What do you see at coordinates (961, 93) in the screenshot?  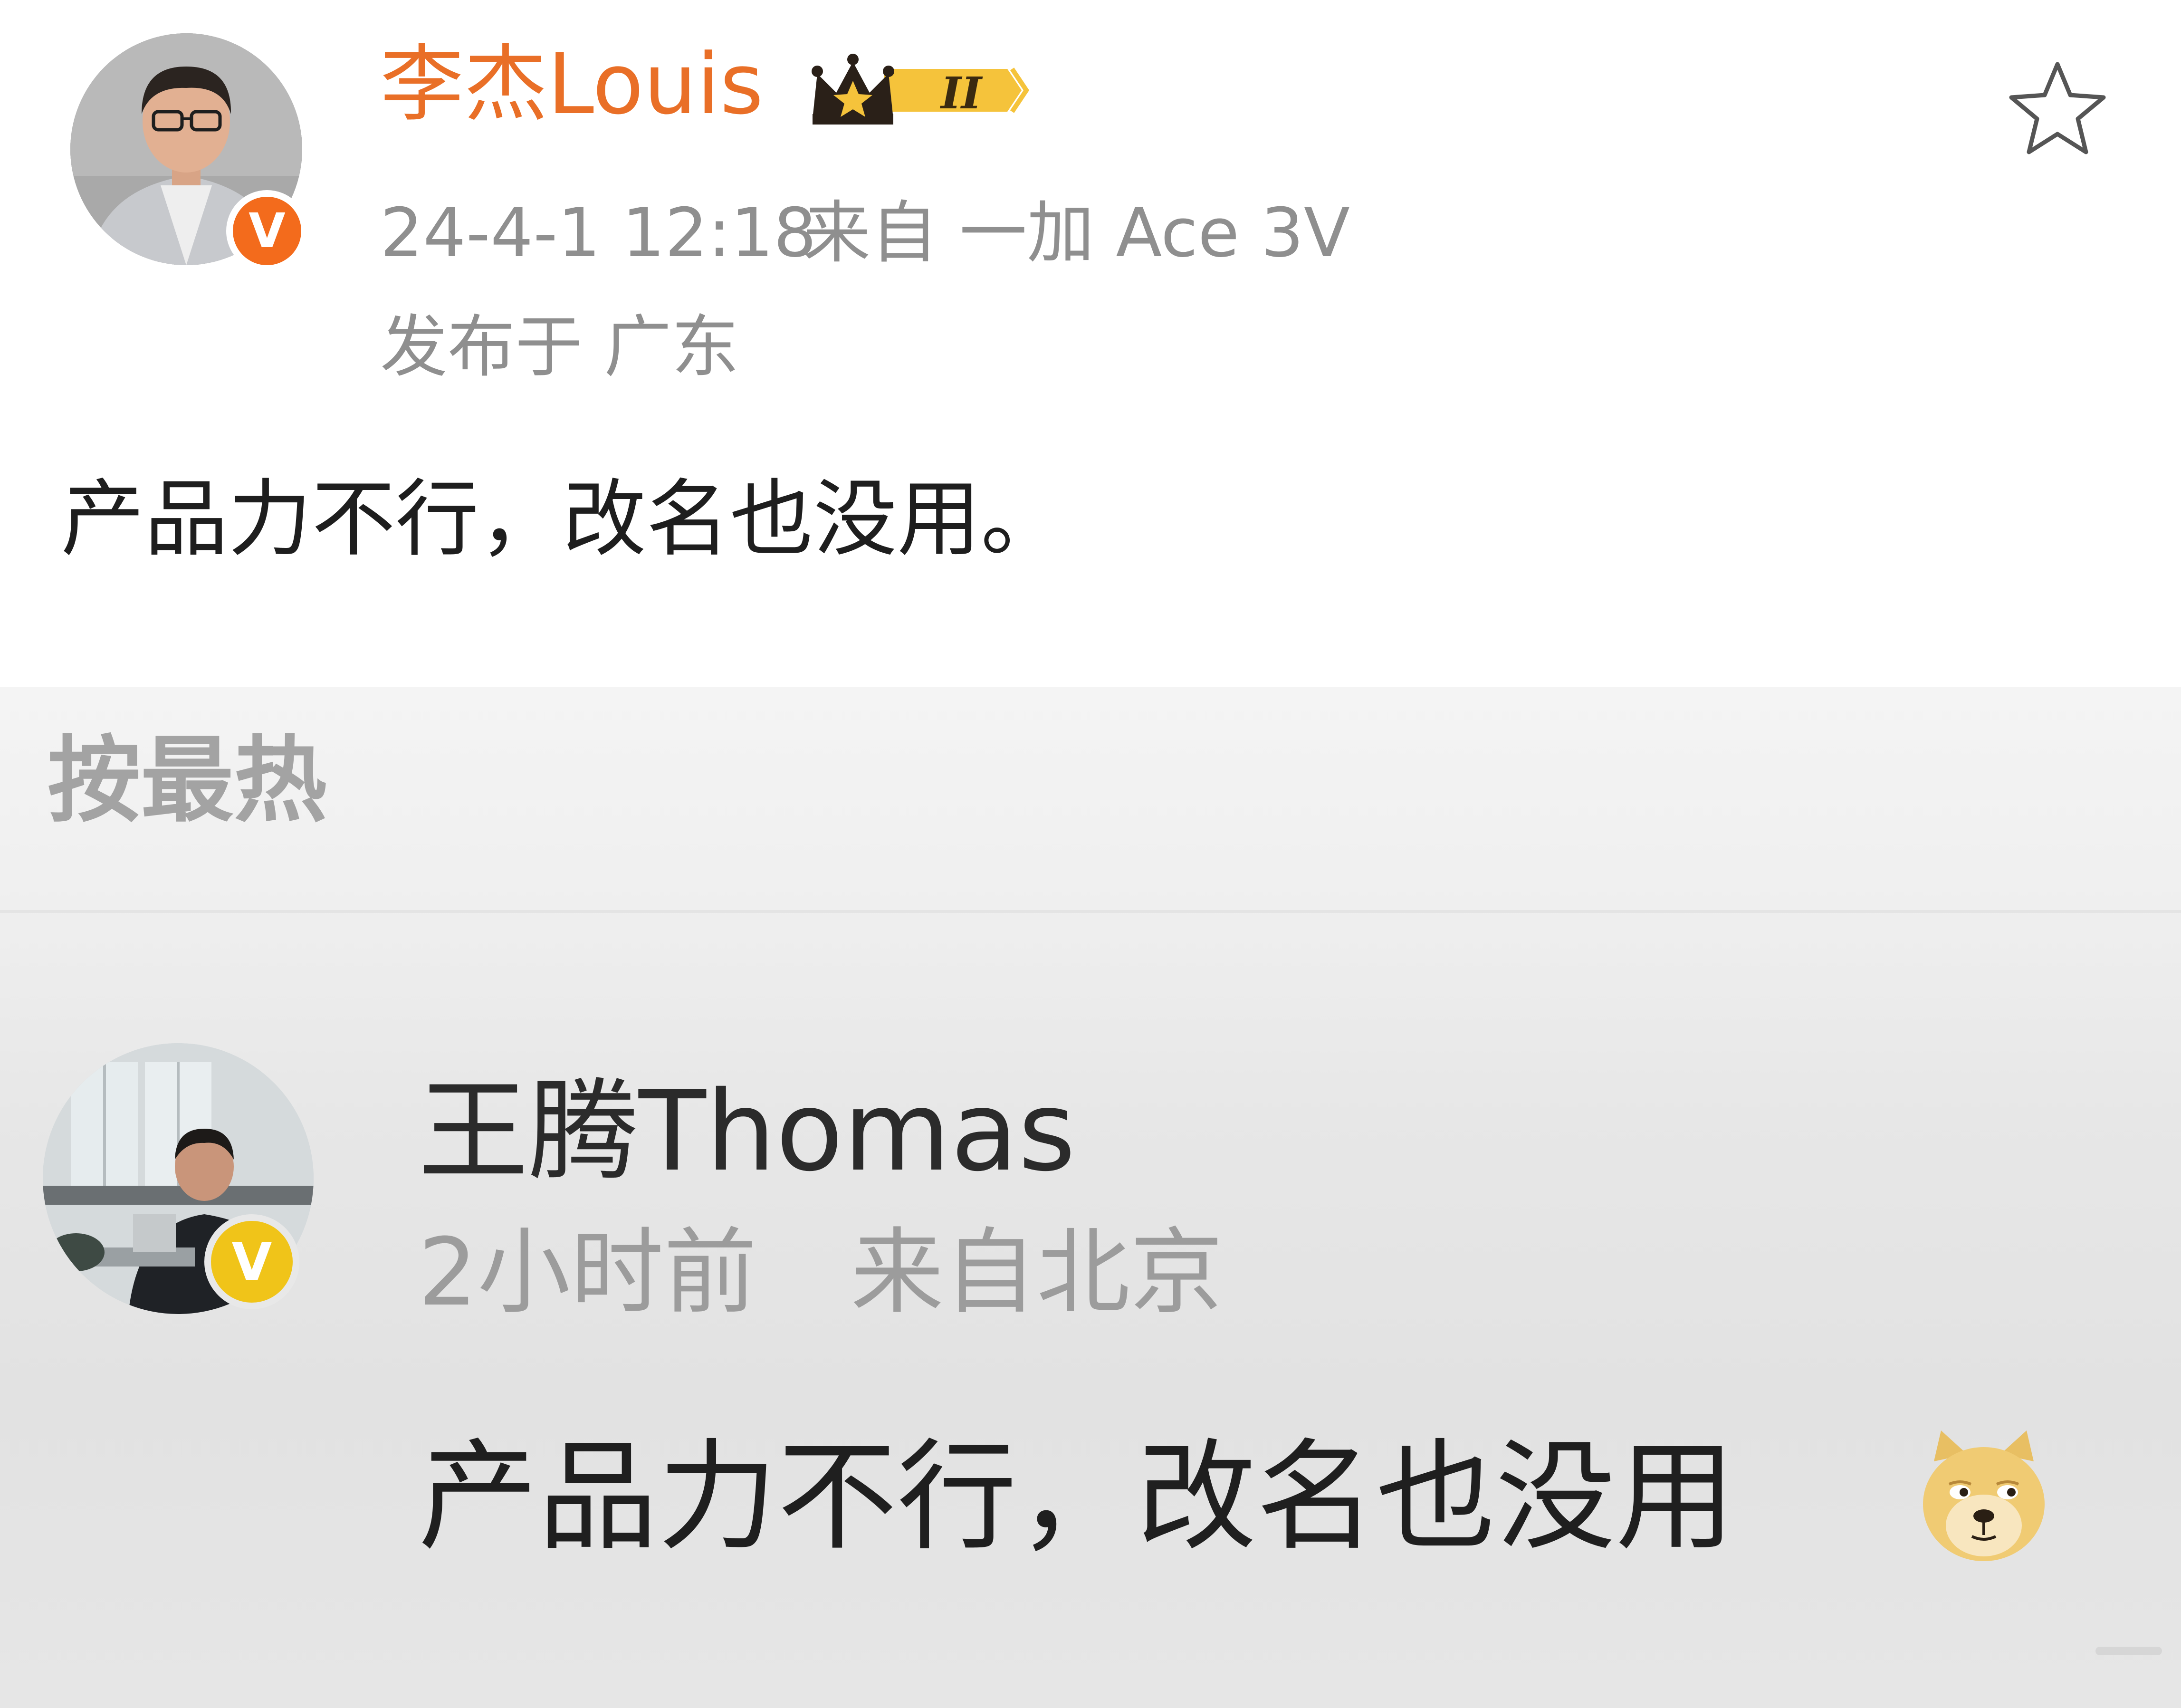 I see `crown-level-label: II` at bounding box center [961, 93].